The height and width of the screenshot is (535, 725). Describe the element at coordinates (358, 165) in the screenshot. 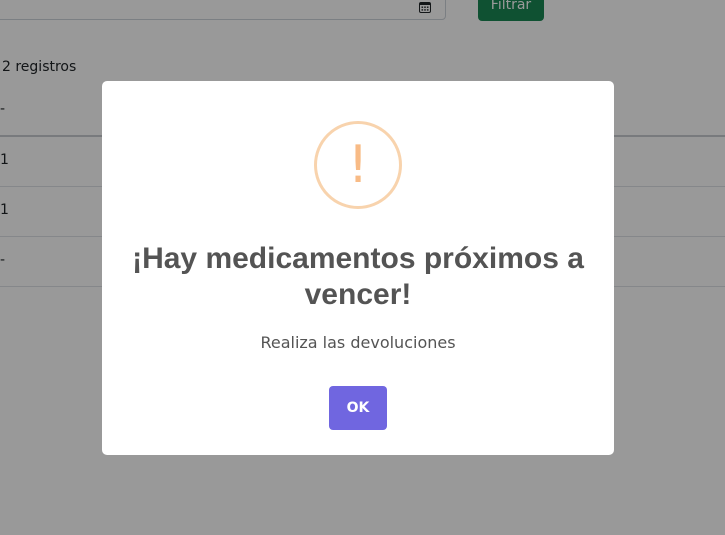

I see `warning-icon: !` at that location.